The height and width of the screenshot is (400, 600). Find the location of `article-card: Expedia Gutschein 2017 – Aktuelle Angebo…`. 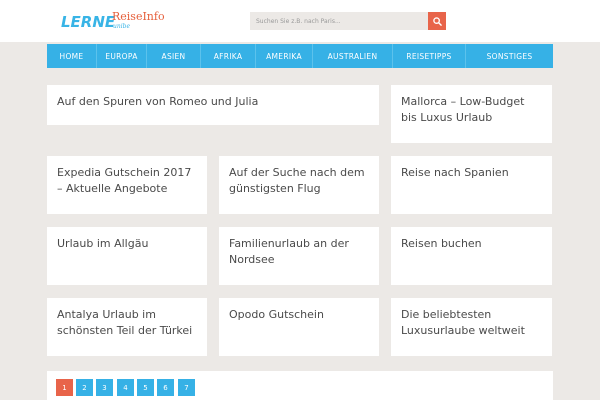

article-card: Expedia Gutschein 2017 – Aktuelle Angebo… is located at coordinates (127, 185).